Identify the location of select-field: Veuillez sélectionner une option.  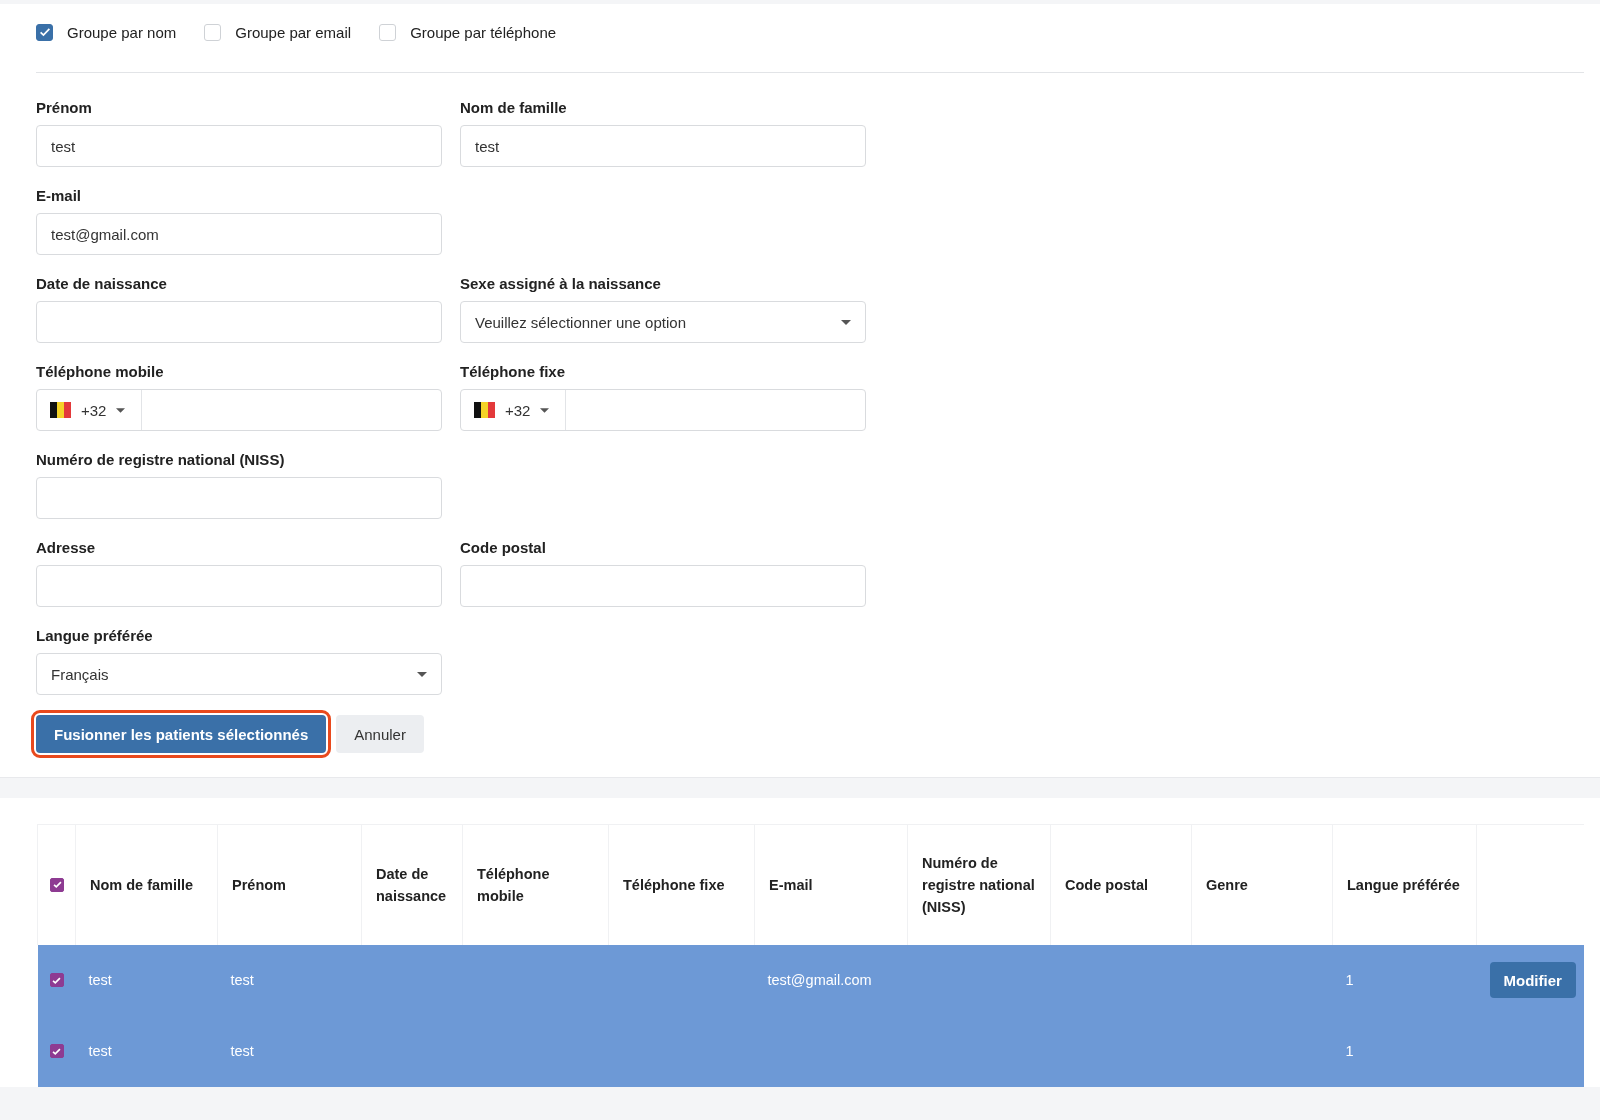
(663, 322).